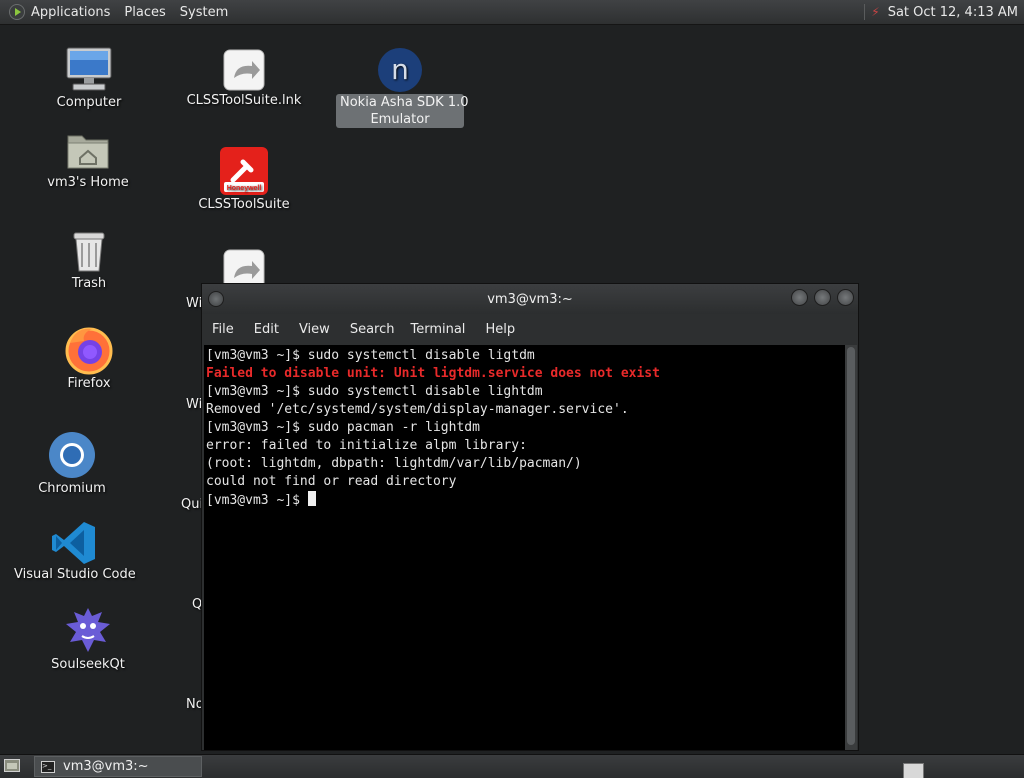 The image size is (1024, 778). I want to click on desktop-icon-label: Trash, so click(89, 283).